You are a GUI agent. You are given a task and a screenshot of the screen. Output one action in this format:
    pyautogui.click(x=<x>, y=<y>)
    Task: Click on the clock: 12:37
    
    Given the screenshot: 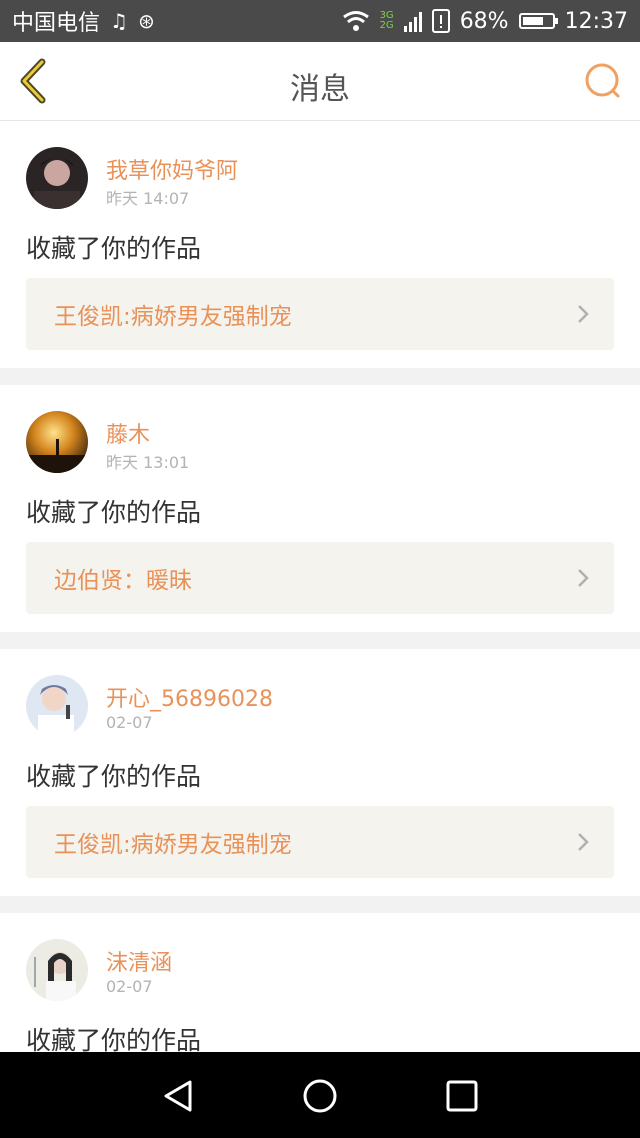 What is the action you would take?
    pyautogui.click(x=596, y=21)
    